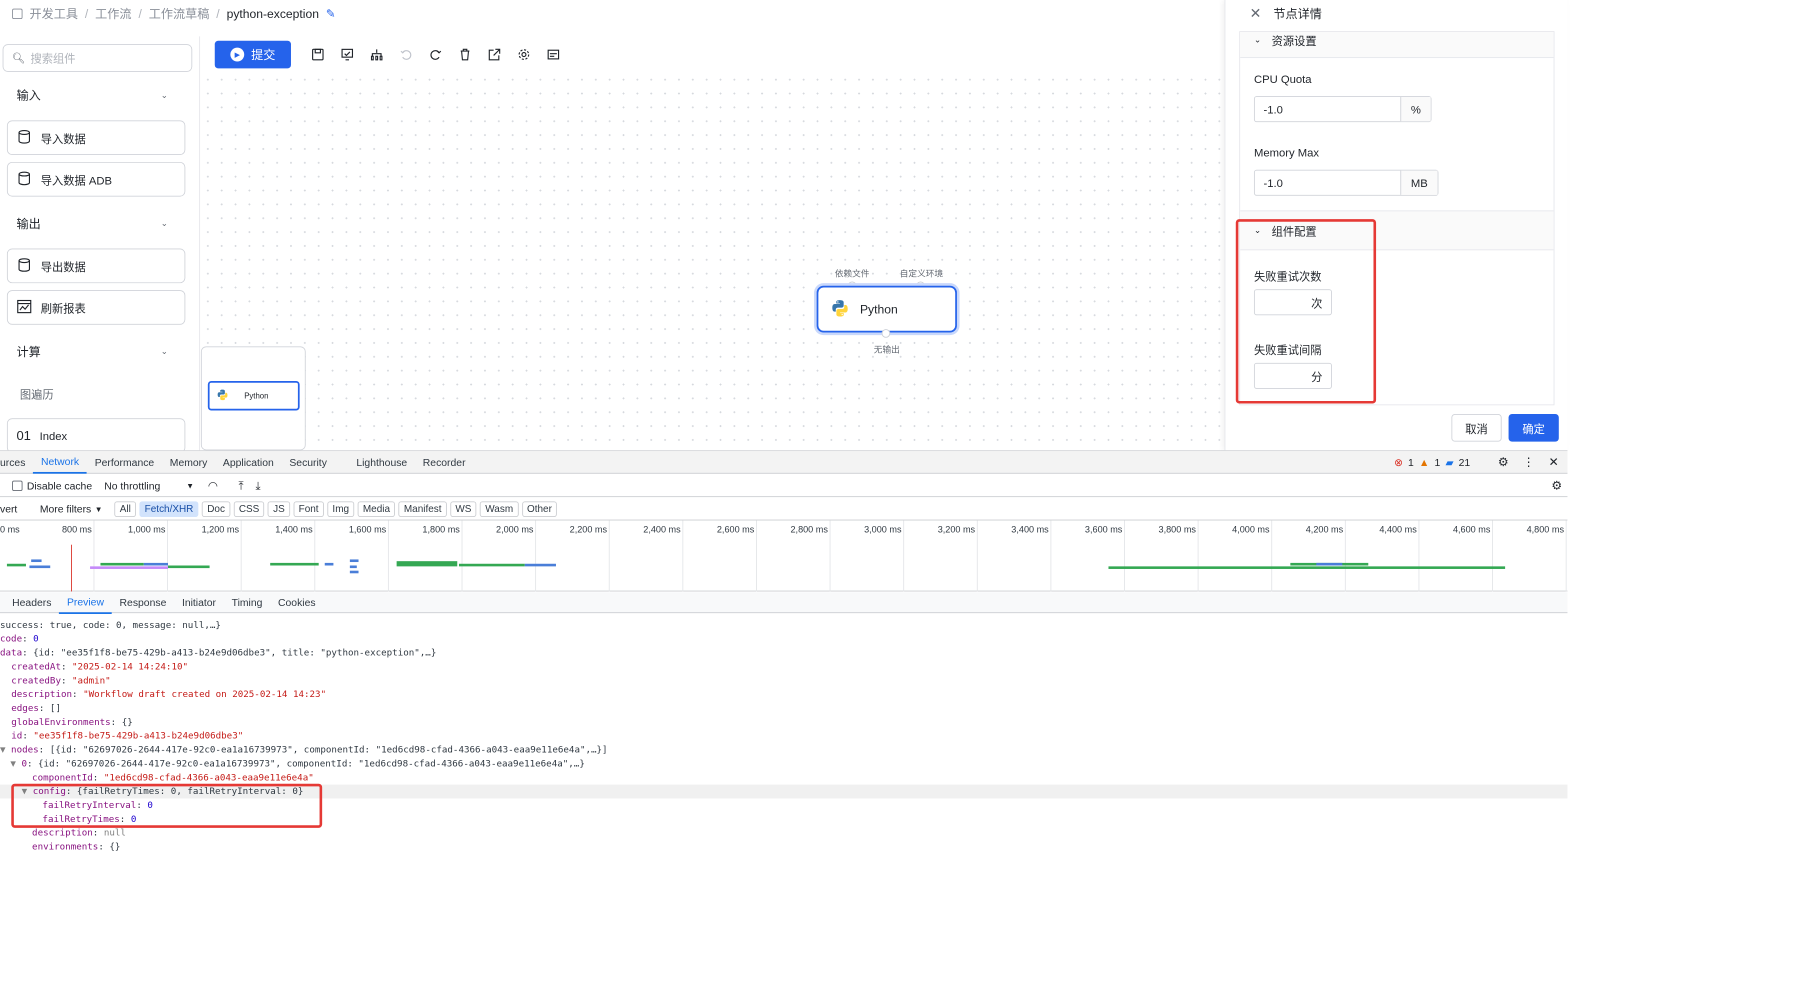 The height and width of the screenshot is (981, 1810). What do you see at coordinates (1476, 427) in the screenshot?
I see `cancel-button: 取消` at bounding box center [1476, 427].